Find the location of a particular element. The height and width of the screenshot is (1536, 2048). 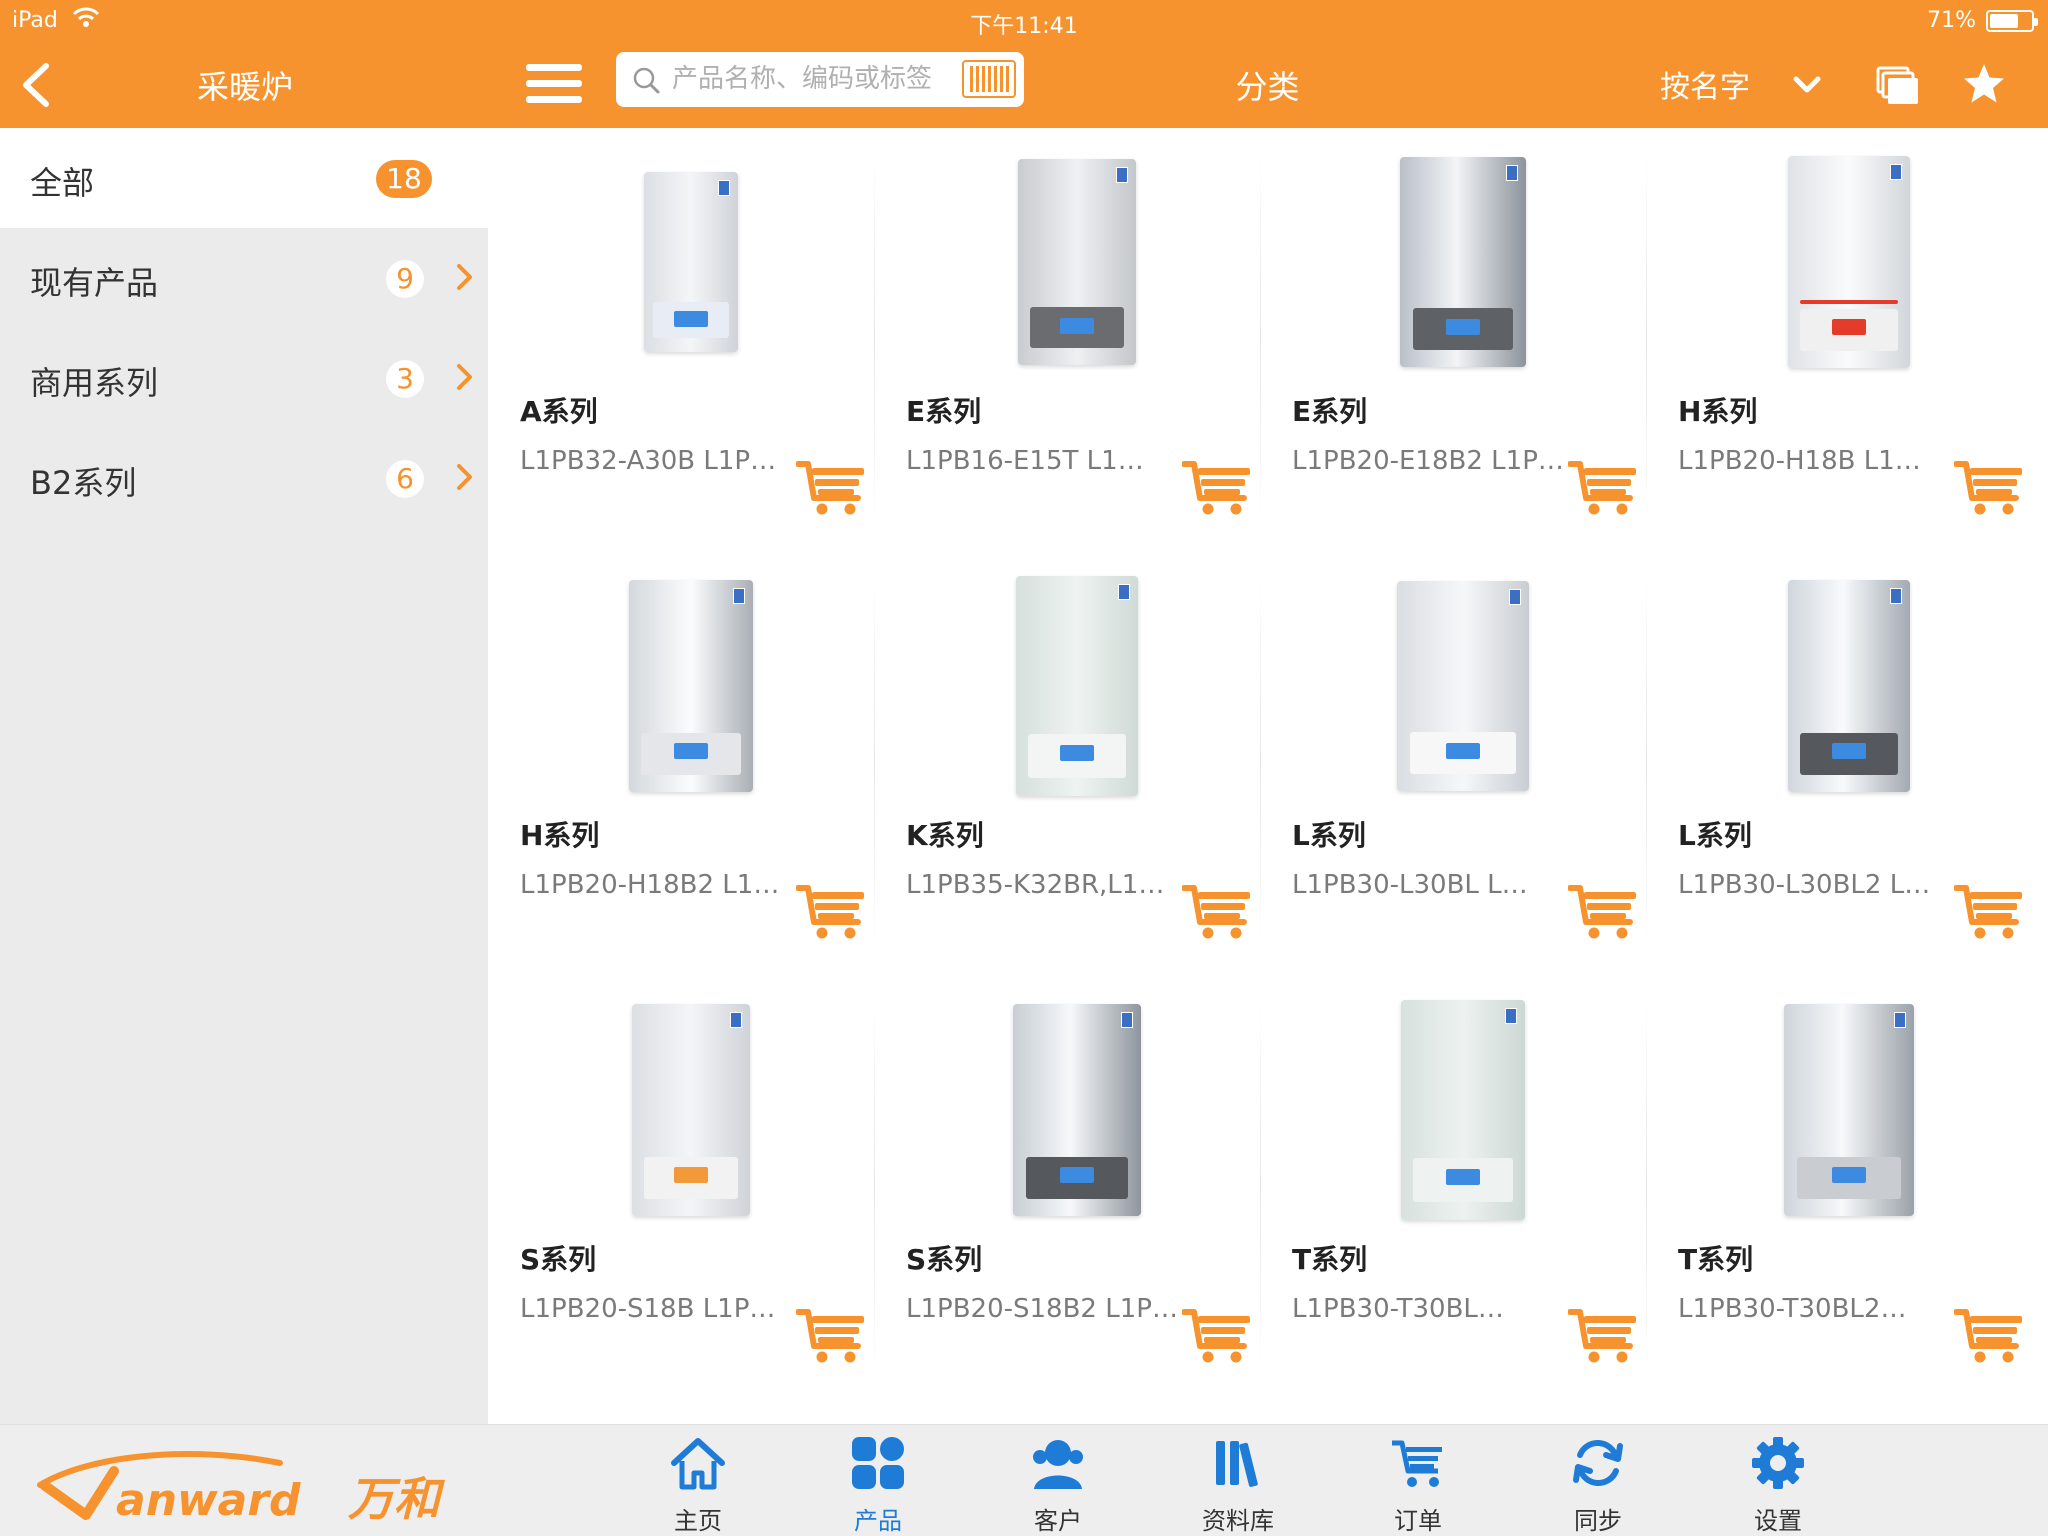

page-title: 采暖炉 is located at coordinates (244, 87).